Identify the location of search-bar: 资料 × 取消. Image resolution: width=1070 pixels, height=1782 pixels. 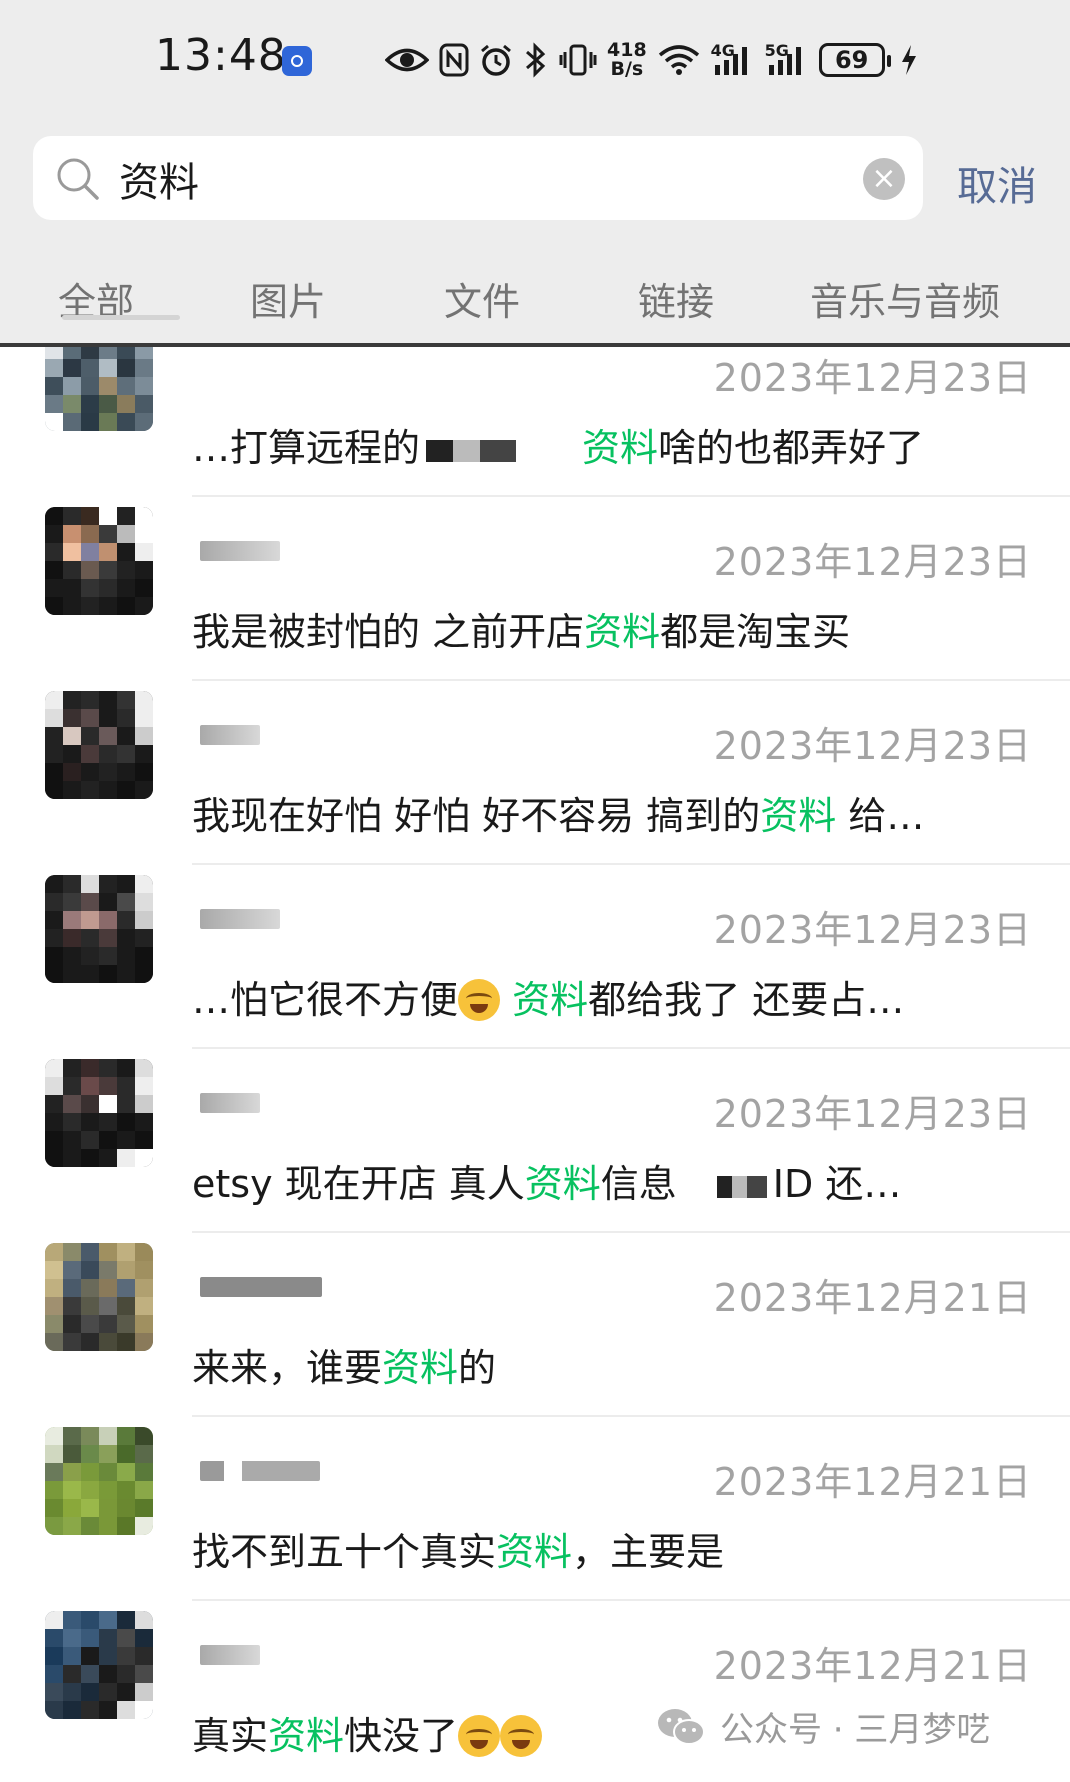
(535, 182).